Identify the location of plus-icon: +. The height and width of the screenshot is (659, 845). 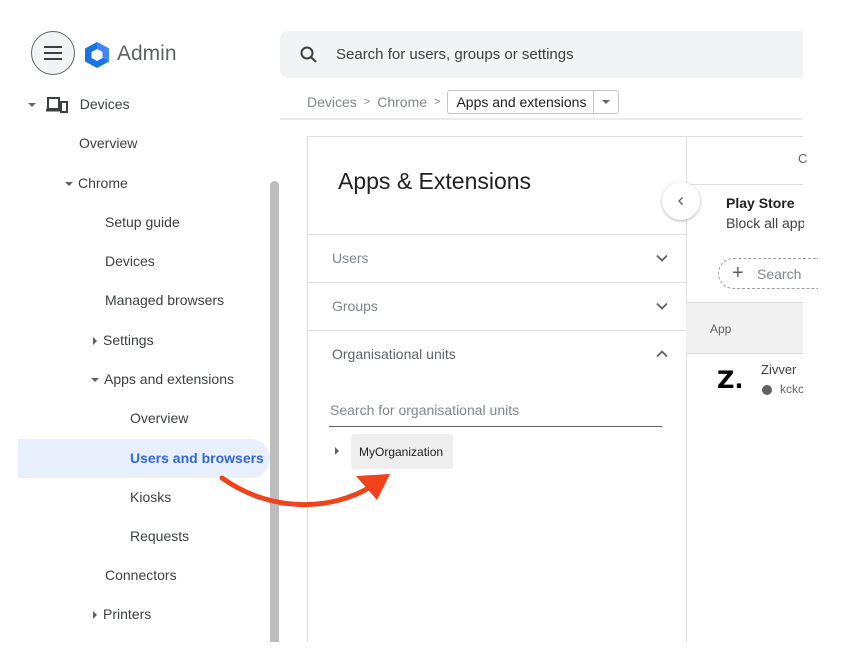
(738, 273).